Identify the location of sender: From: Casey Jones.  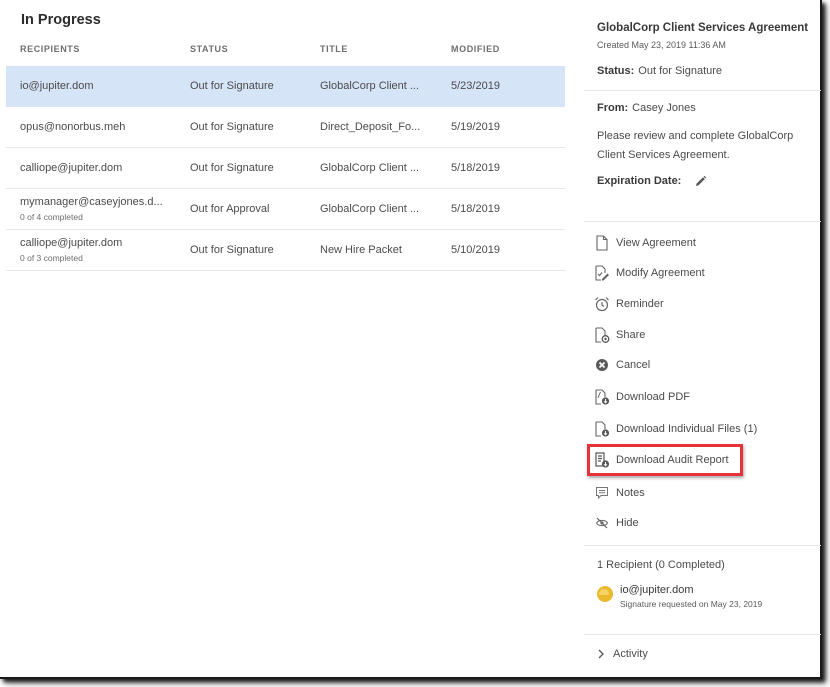
(646, 108).